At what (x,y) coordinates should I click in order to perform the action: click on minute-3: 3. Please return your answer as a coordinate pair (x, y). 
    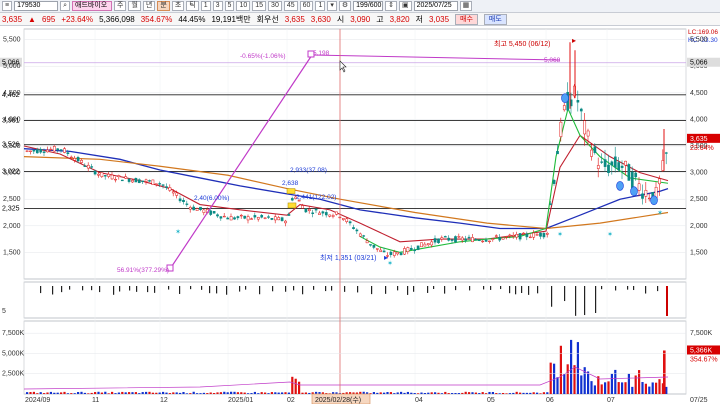
    Looking at the image, I should click on (217, 6).